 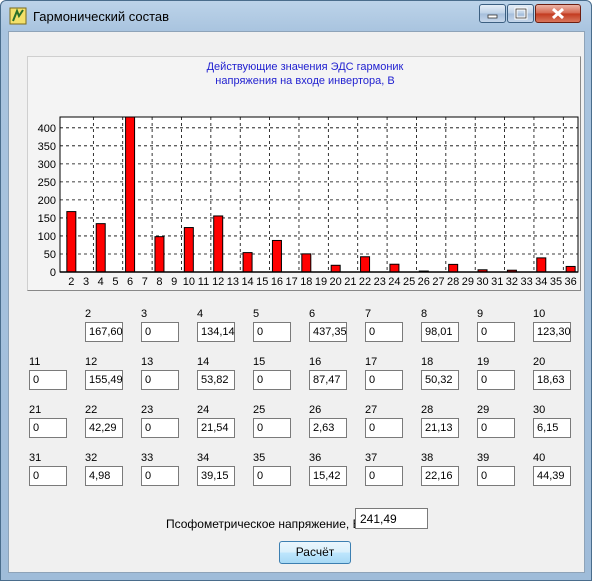 I want to click on x-tick-label: 13, so click(x=233, y=282).